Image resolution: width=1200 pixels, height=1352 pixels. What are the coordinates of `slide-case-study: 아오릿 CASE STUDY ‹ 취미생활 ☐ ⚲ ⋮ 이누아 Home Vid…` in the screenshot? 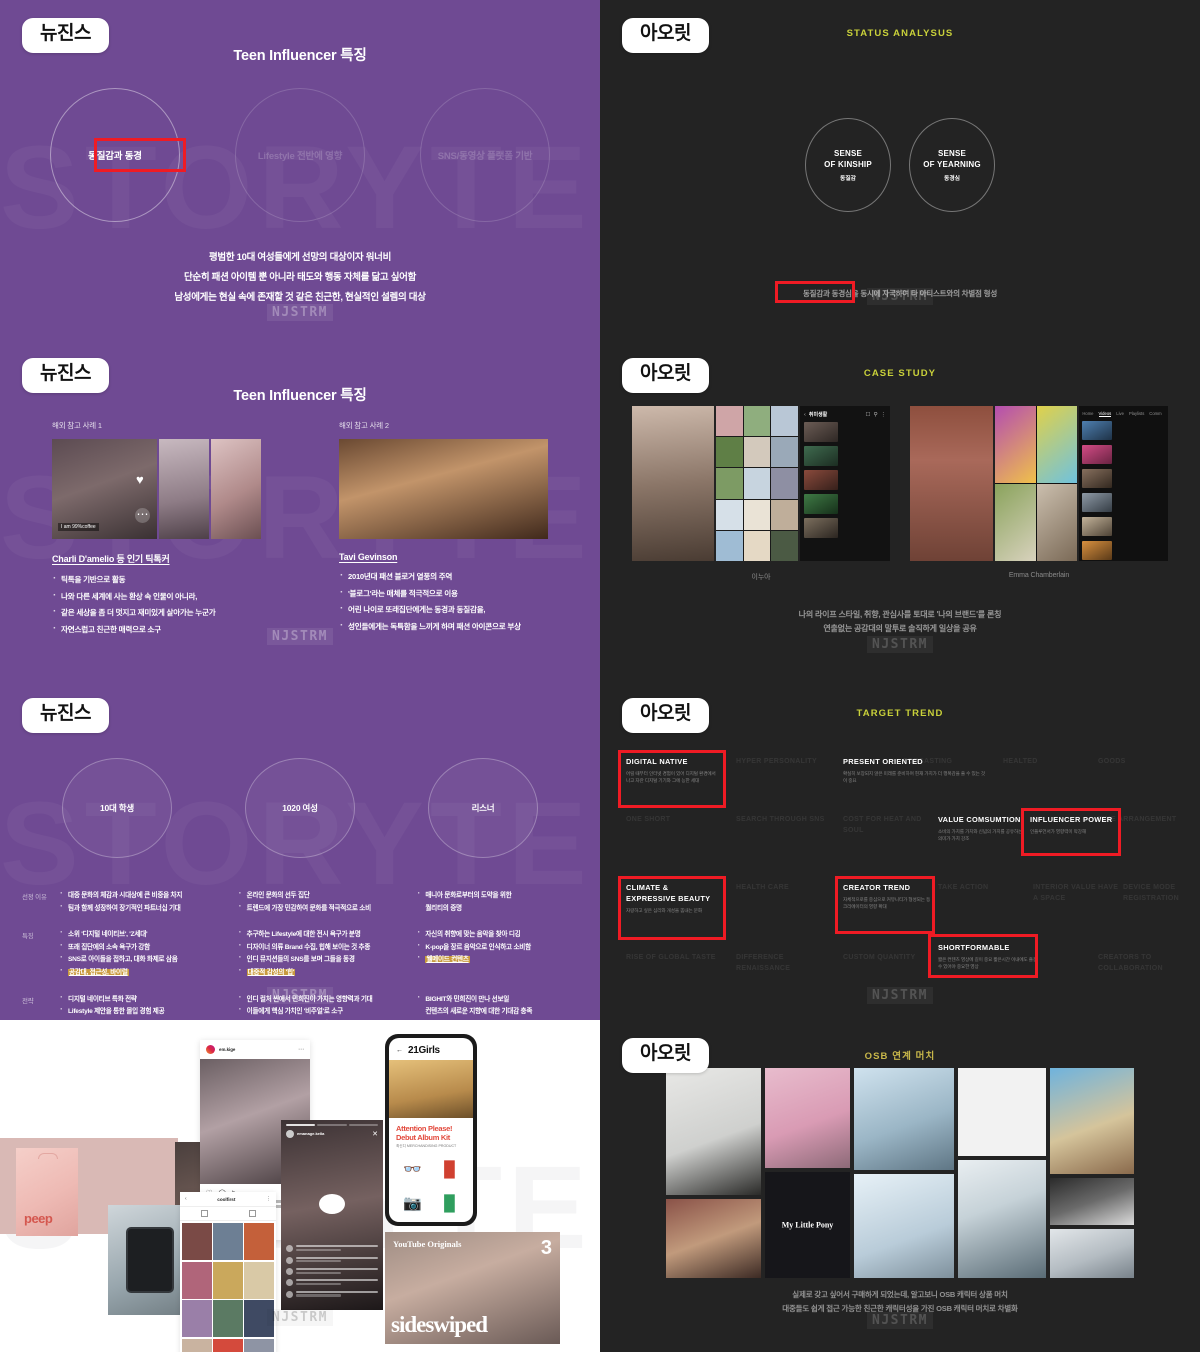 It's located at (900, 510).